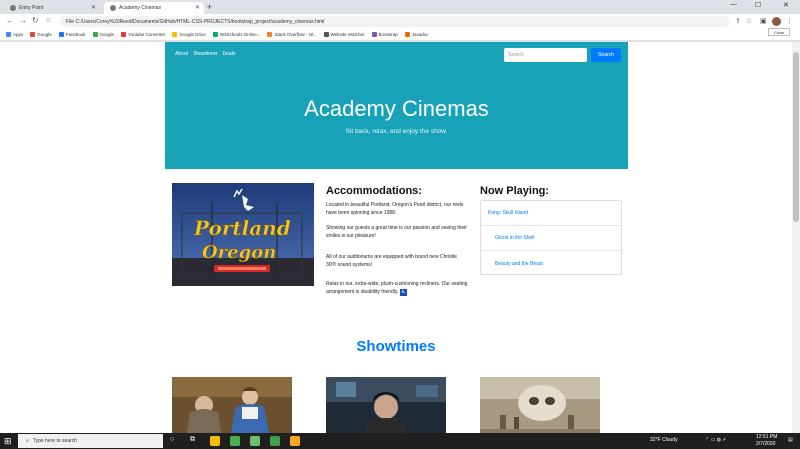  What do you see at coordinates (295, 441) in the screenshot?
I see `file-explorer-icon` at bounding box center [295, 441].